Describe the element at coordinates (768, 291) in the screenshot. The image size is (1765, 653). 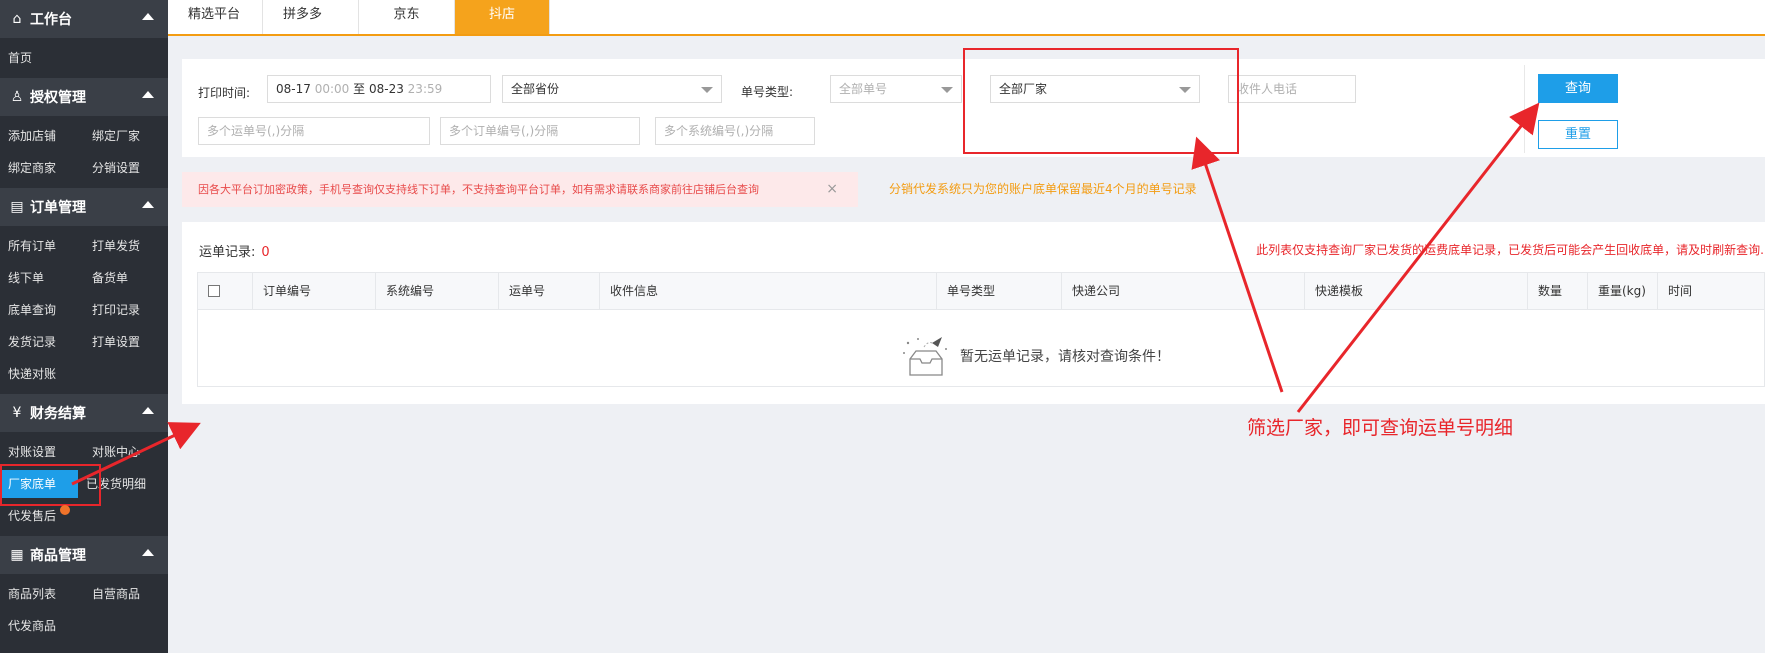
I see `column-recipient-info: 收件信息` at that location.